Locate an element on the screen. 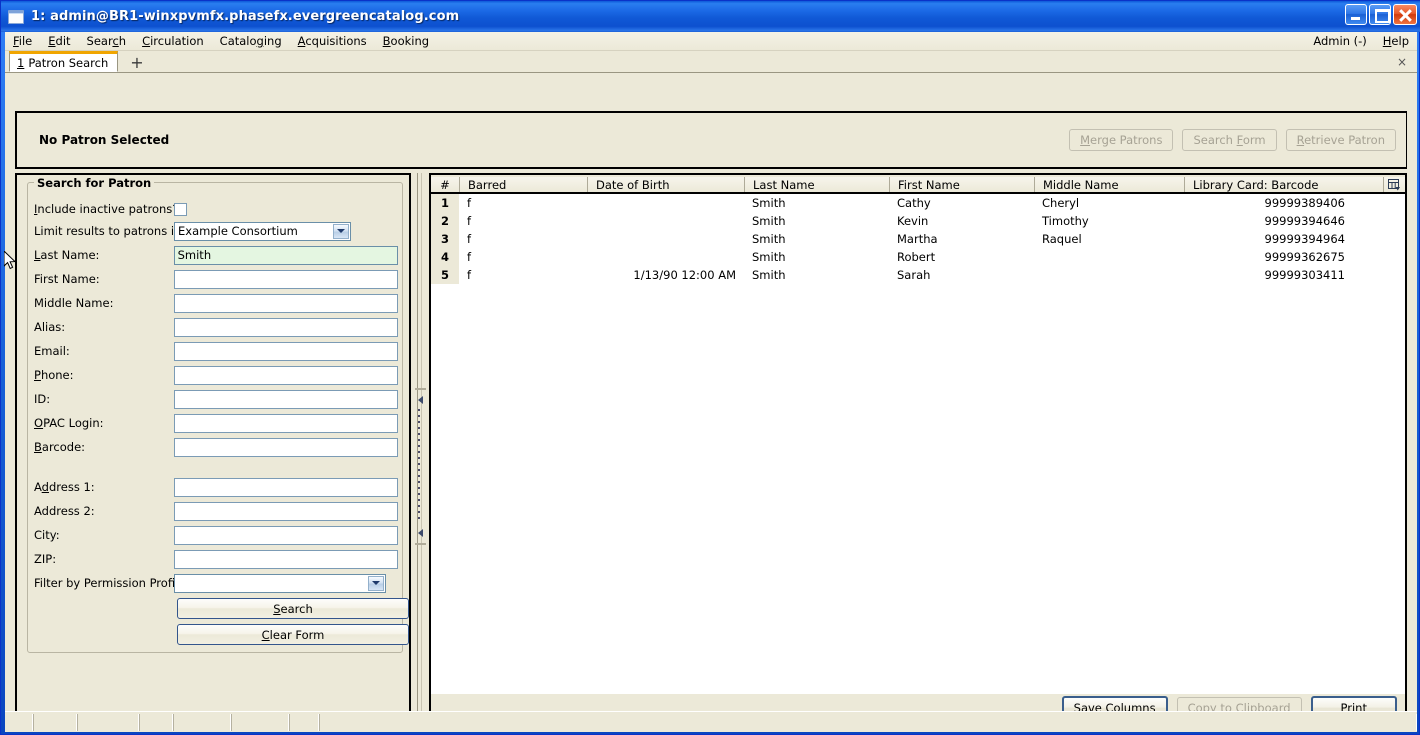 The width and height of the screenshot is (1420, 735). menu-acquisitions: Acquisitions is located at coordinates (332, 41).